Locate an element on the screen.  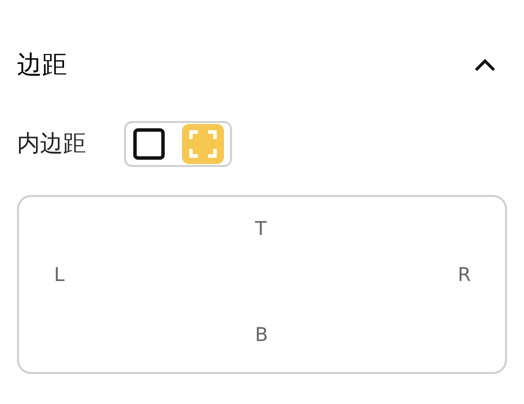
bottom-label: B is located at coordinates (261, 335).